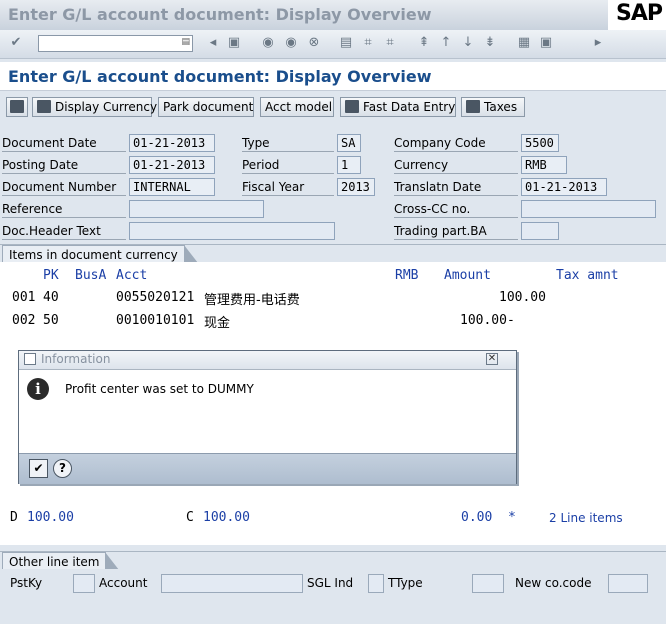 This screenshot has height=624, width=666. What do you see at coordinates (628, 583) in the screenshot?
I see `new-co-code-field` at bounding box center [628, 583].